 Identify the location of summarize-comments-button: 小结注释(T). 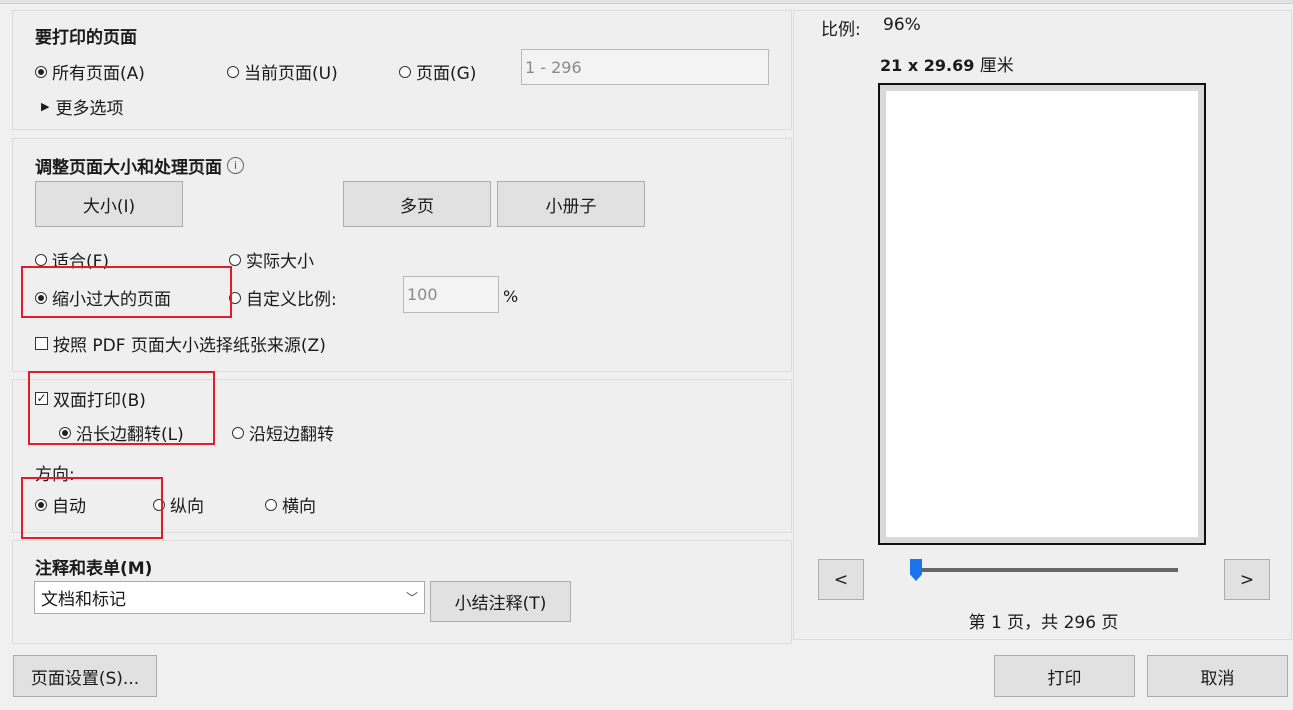
(500, 601).